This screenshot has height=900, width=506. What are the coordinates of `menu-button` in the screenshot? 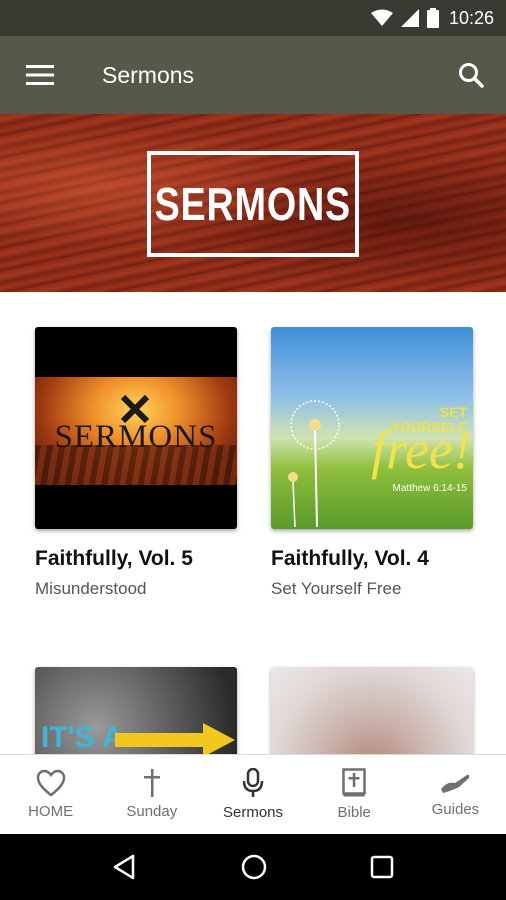 It's located at (40, 75).